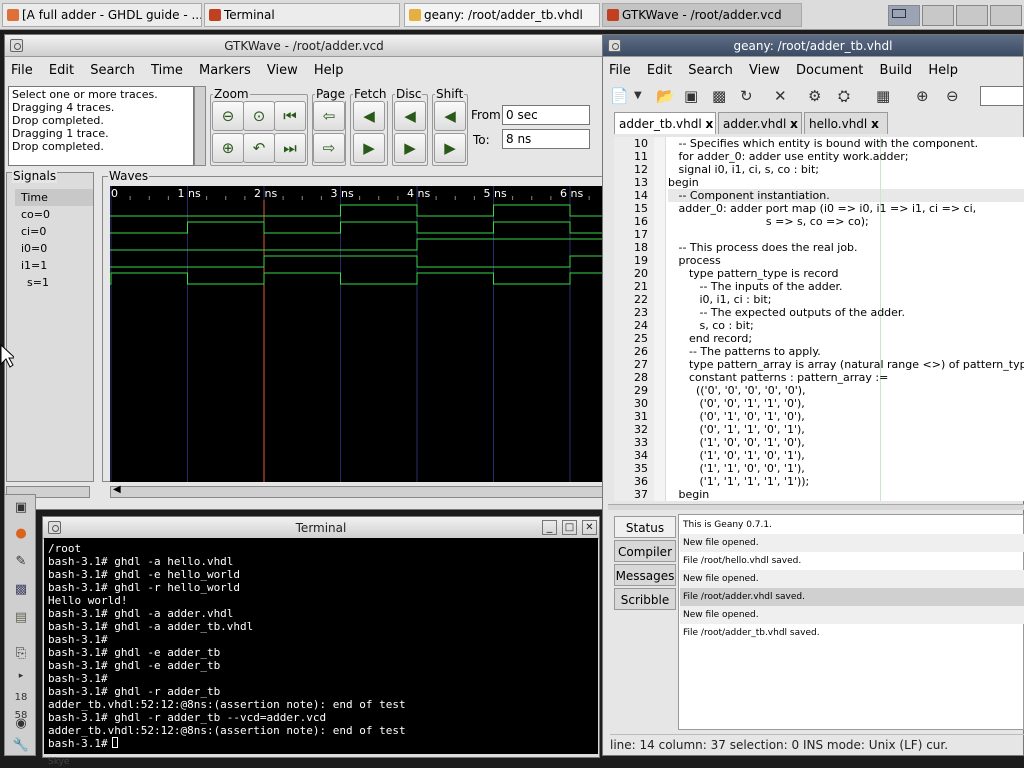  I want to click on disc-right-button: ▶, so click(410, 148).